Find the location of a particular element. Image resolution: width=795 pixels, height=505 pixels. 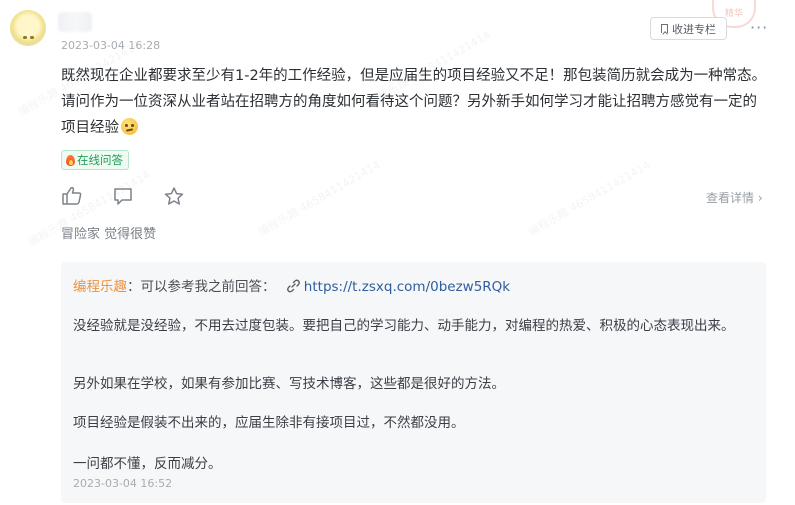

star-icon is located at coordinates (174, 196).